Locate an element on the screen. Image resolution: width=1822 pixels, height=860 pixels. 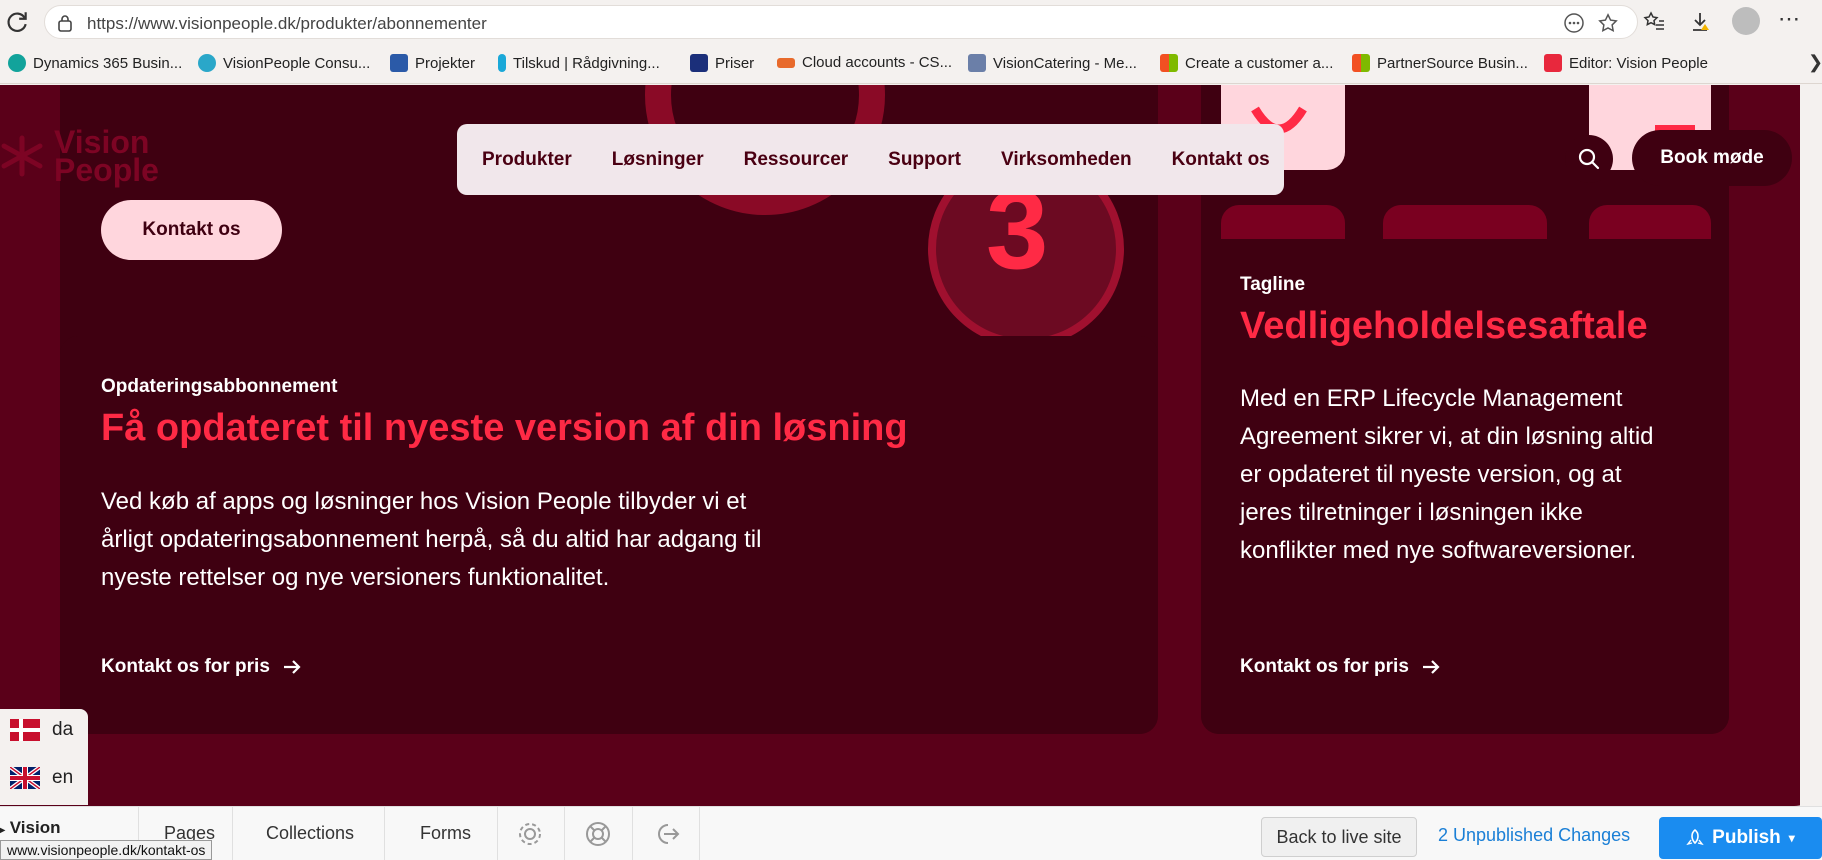
uk-flag-icon is located at coordinates (25, 778).